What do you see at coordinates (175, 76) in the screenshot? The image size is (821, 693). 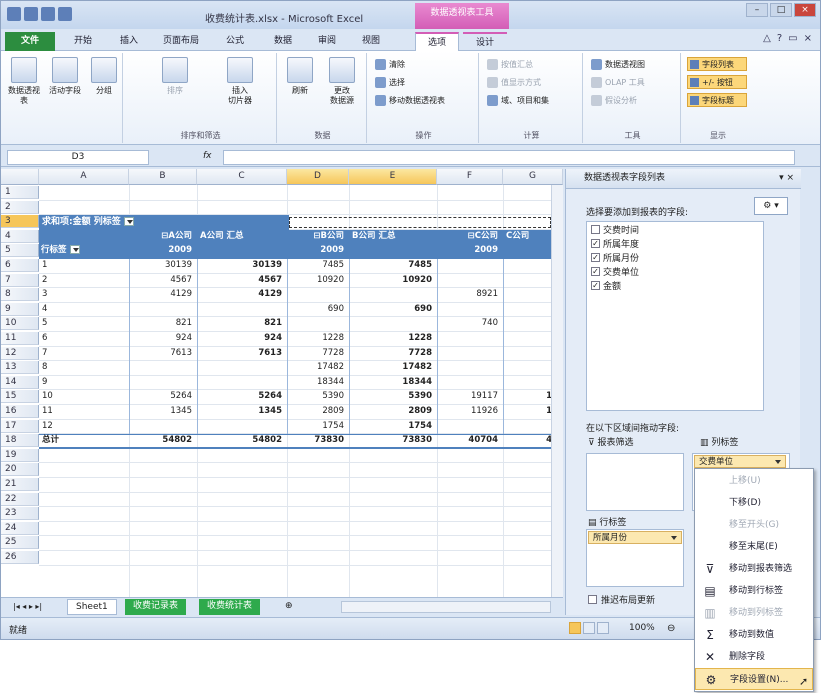 I see `sort-button: 排序` at bounding box center [175, 76].